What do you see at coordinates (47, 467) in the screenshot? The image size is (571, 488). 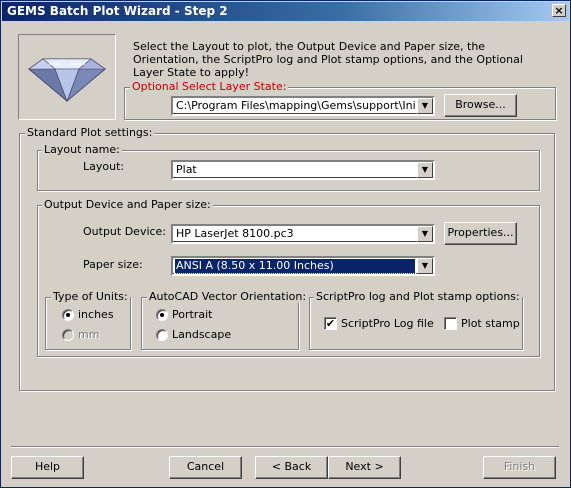 I see `help-button: Help` at bounding box center [47, 467].